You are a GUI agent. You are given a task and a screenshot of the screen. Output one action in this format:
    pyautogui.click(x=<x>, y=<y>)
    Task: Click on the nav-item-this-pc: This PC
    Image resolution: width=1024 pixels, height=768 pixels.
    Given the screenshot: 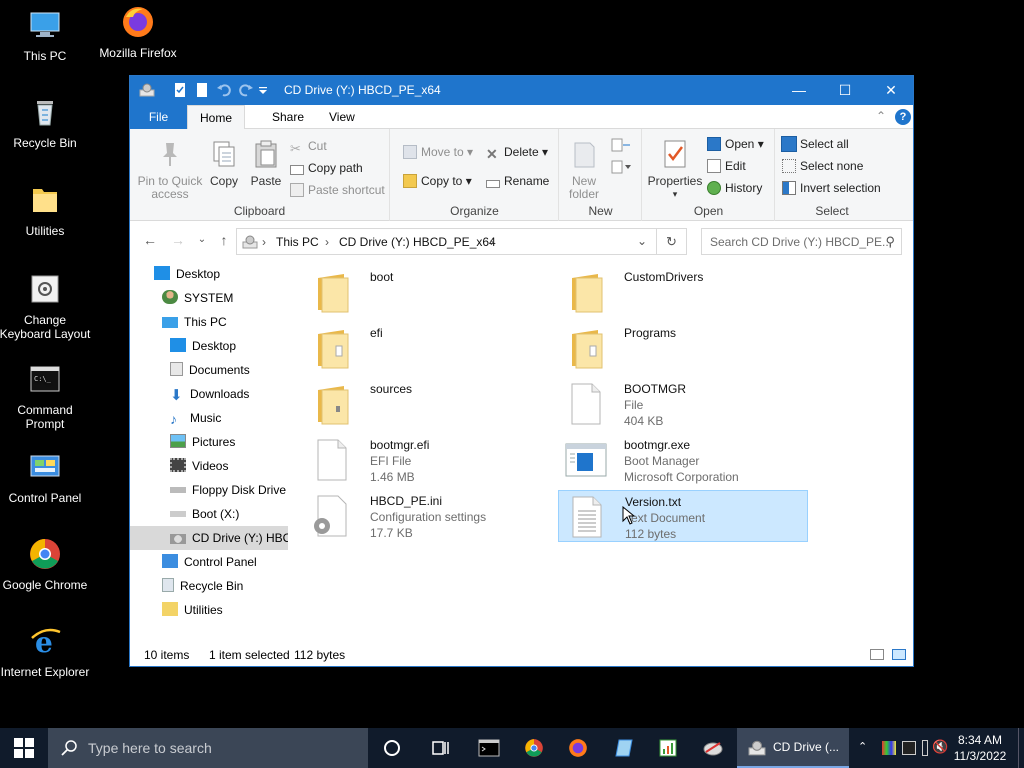 What is the action you would take?
    pyautogui.click(x=194, y=322)
    